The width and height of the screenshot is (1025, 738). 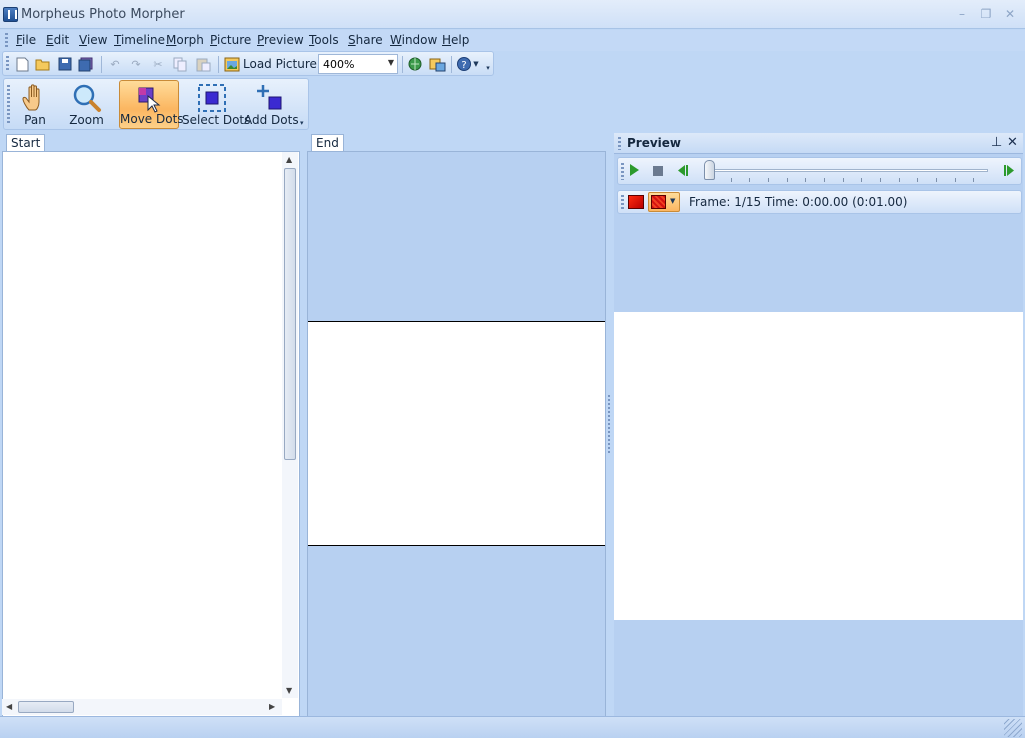 What do you see at coordinates (9, 706) in the screenshot?
I see `scroll-left-icon: ◀` at bounding box center [9, 706].